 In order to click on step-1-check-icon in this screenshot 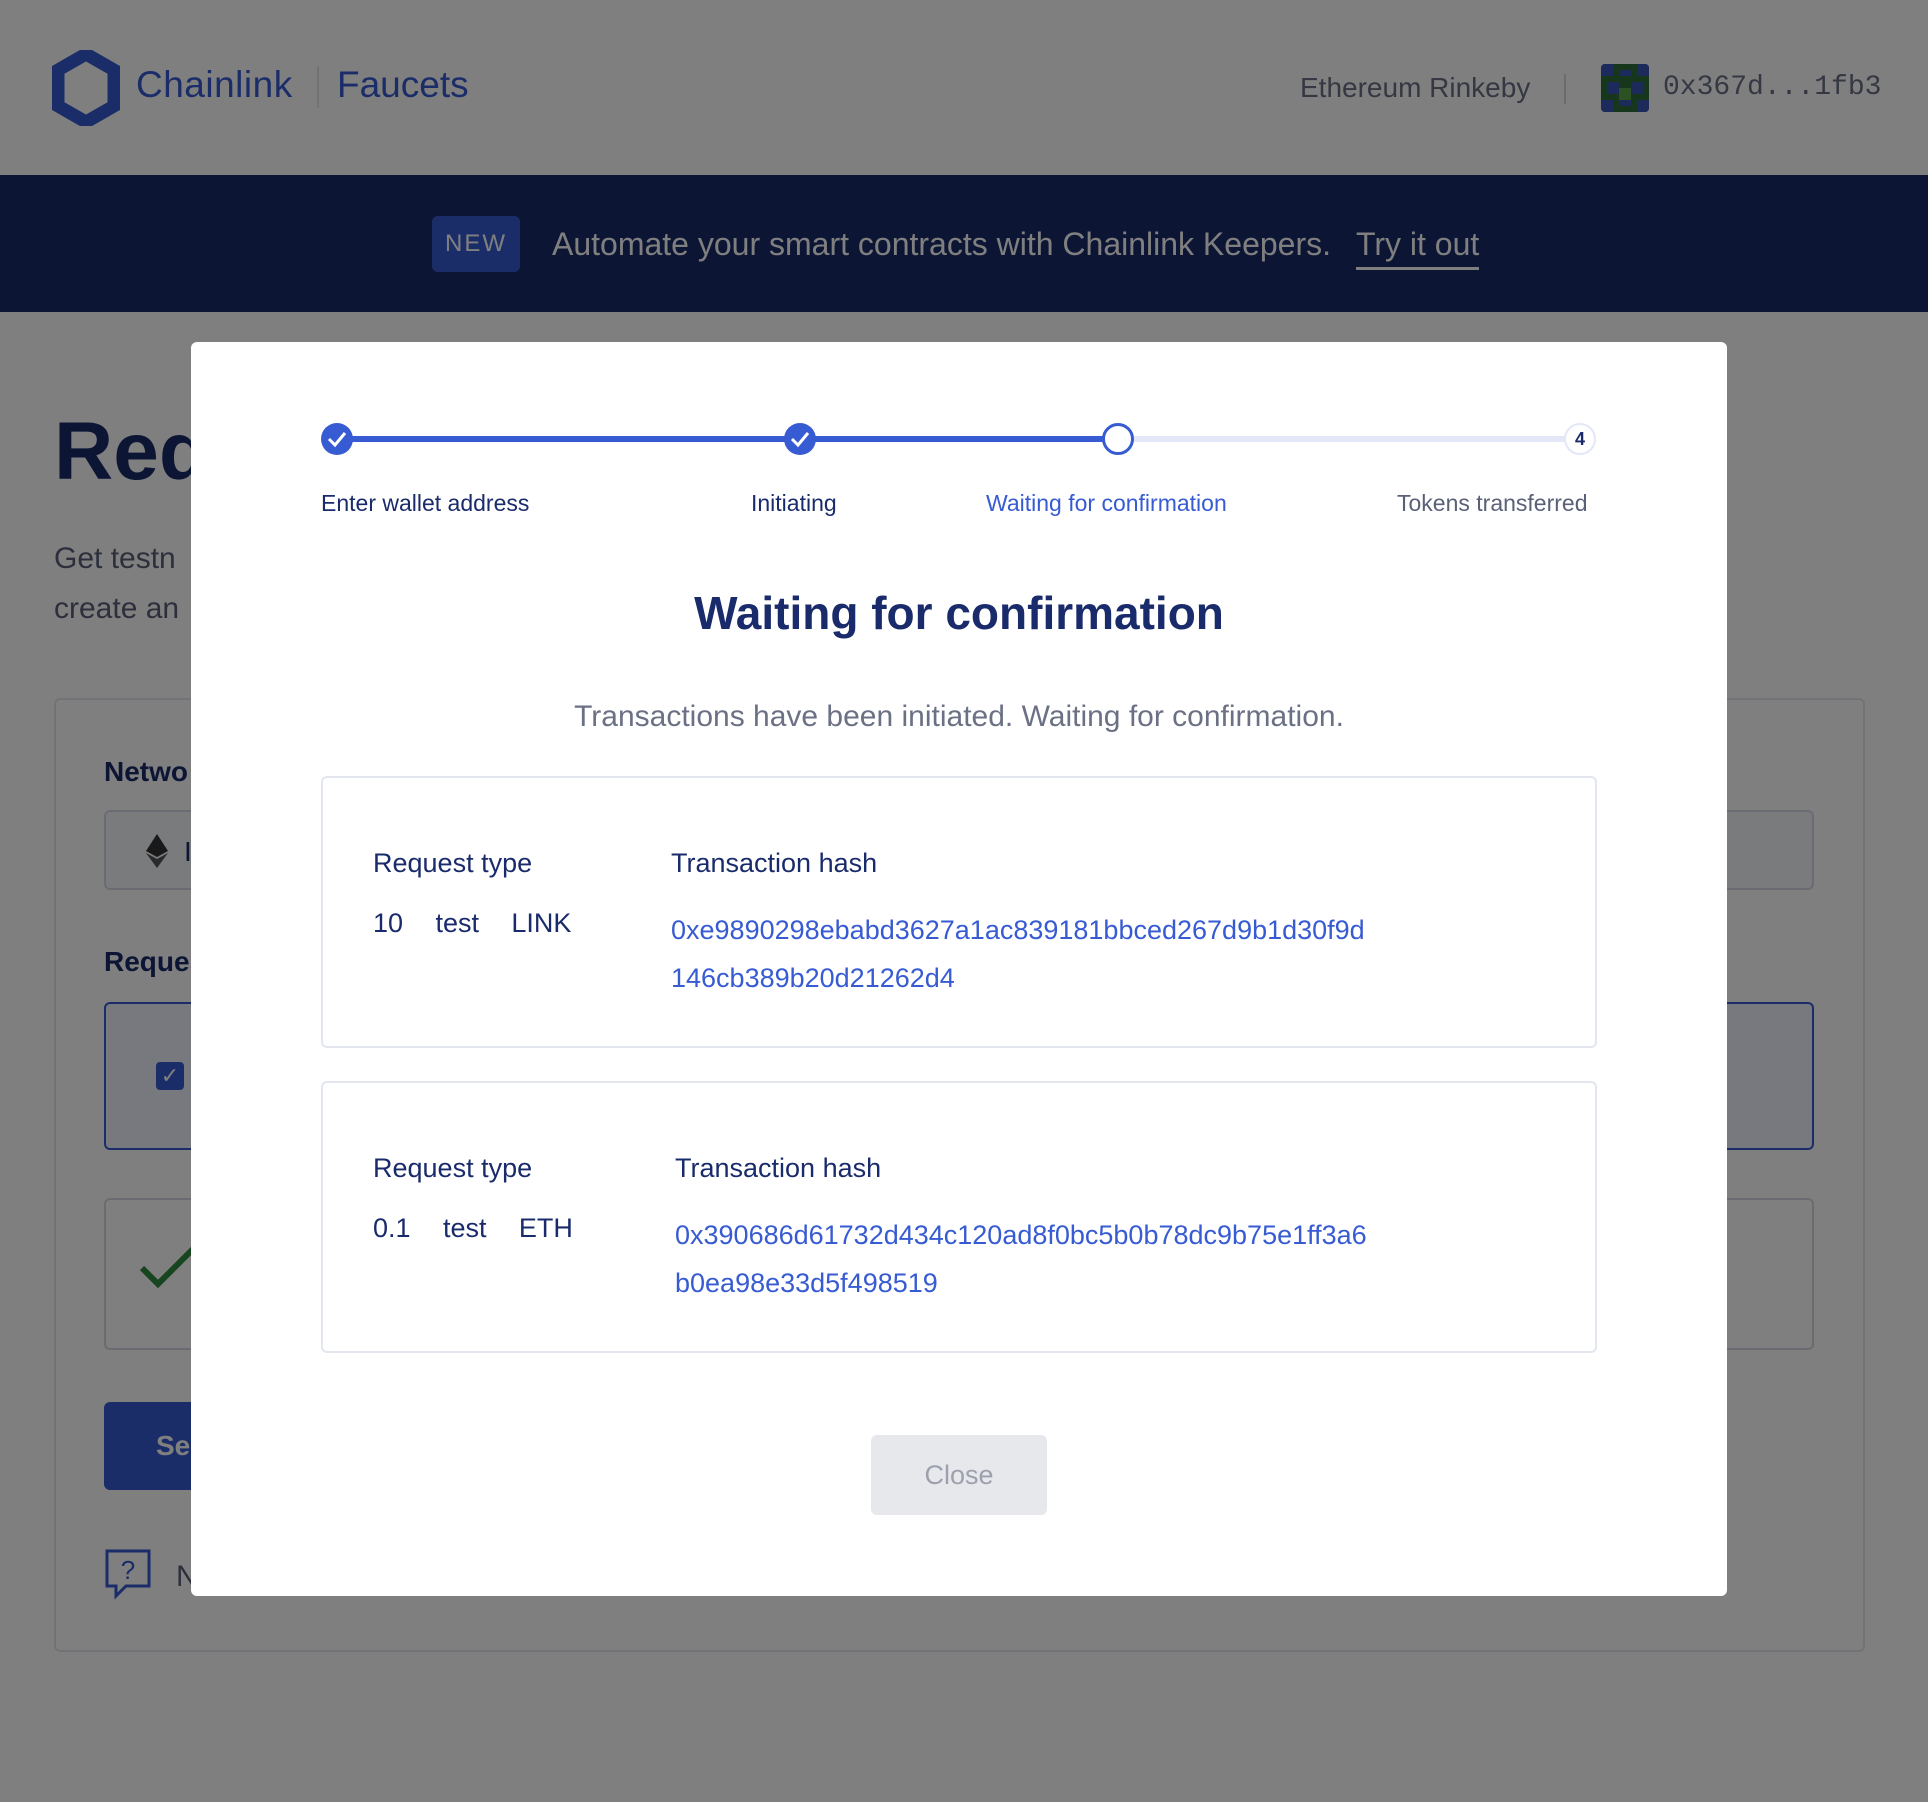, I will do `click(337, 439)`.